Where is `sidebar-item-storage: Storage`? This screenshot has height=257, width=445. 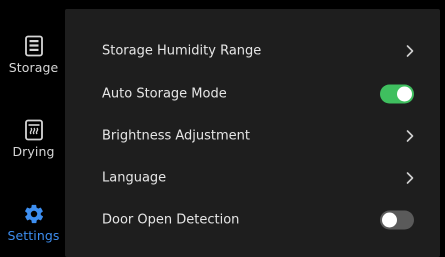
sidebar-item-storage: Storage is located at coordinates (33, 53).